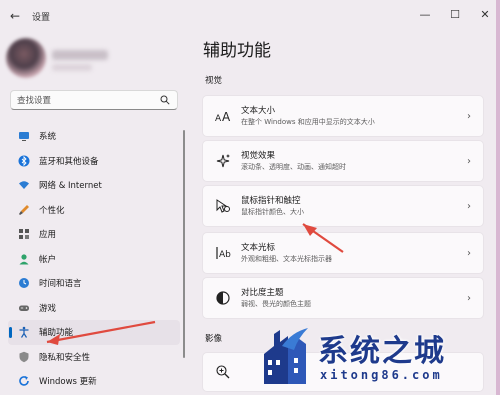 The image size is (500, 395). I want to click on sidebar-item-gaming: 游戏, so click(94, 308).